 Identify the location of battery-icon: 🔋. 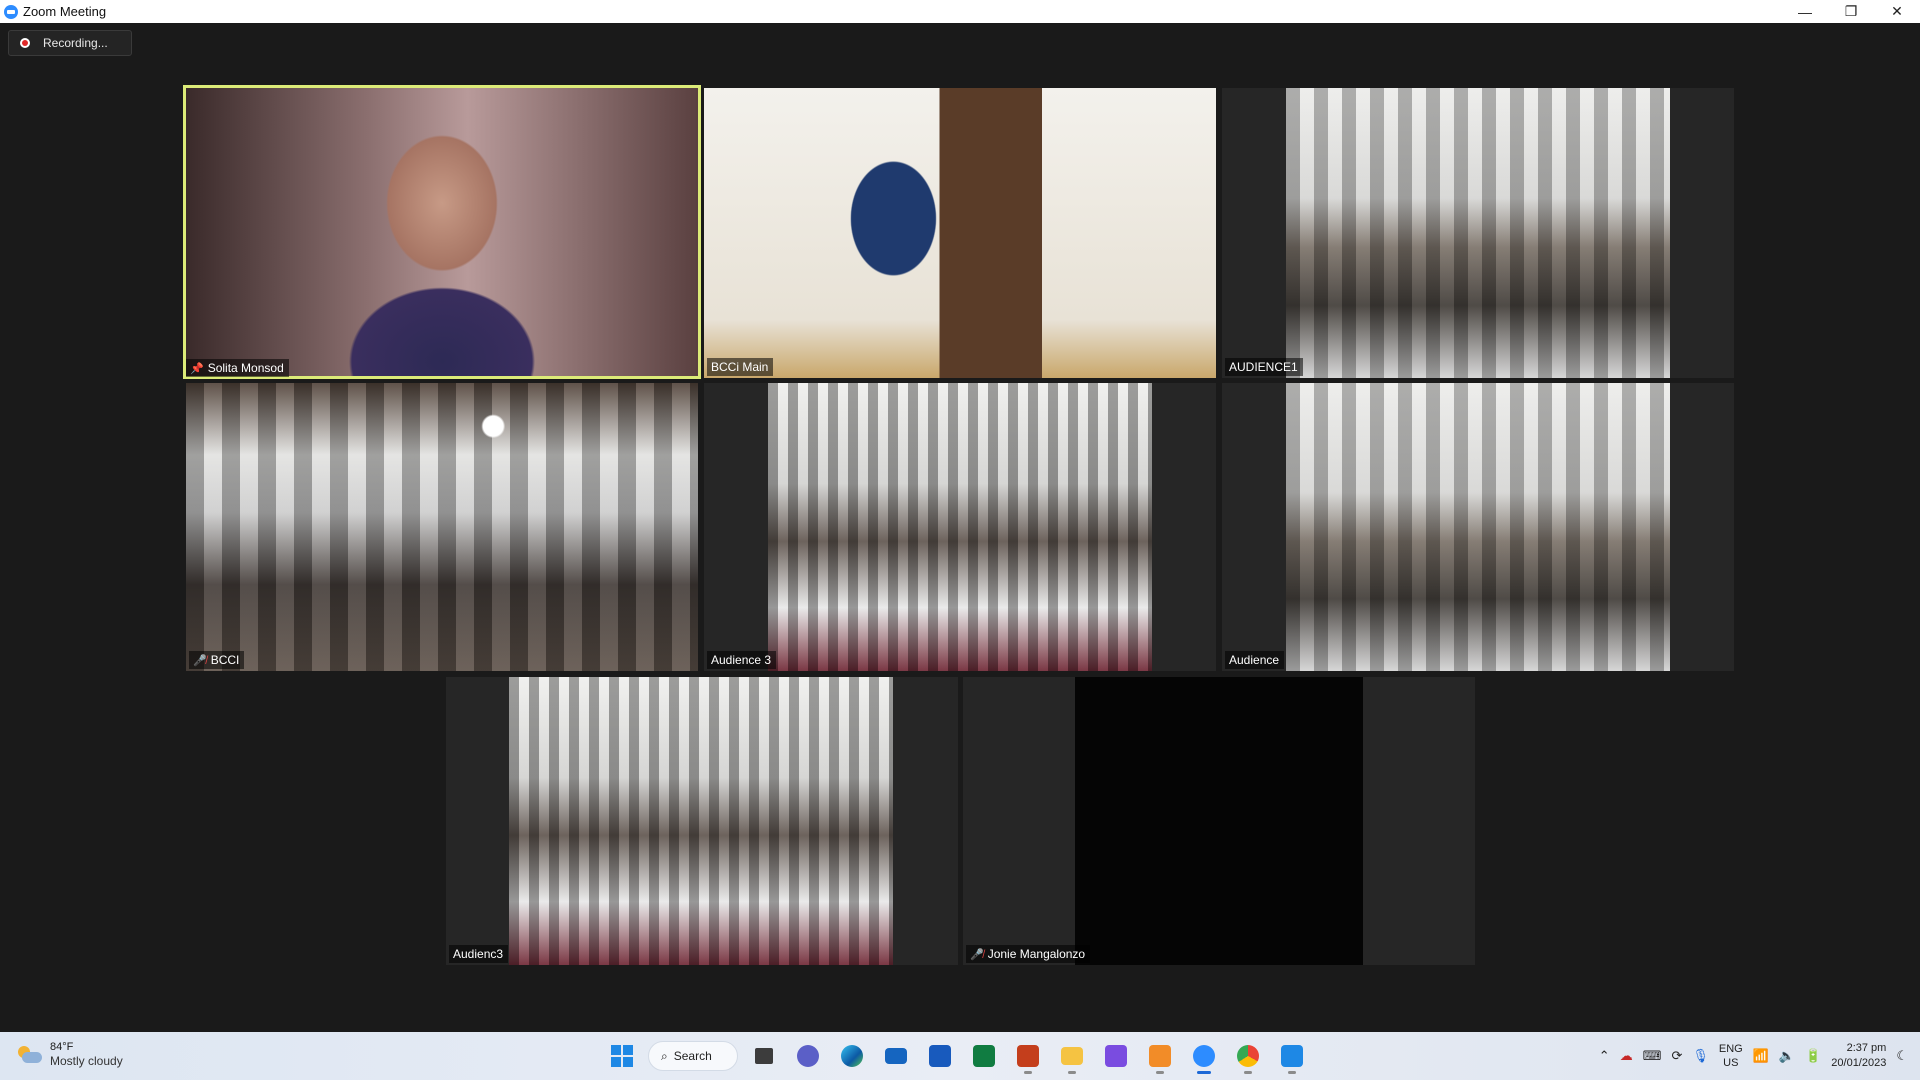
(1813, 1056).